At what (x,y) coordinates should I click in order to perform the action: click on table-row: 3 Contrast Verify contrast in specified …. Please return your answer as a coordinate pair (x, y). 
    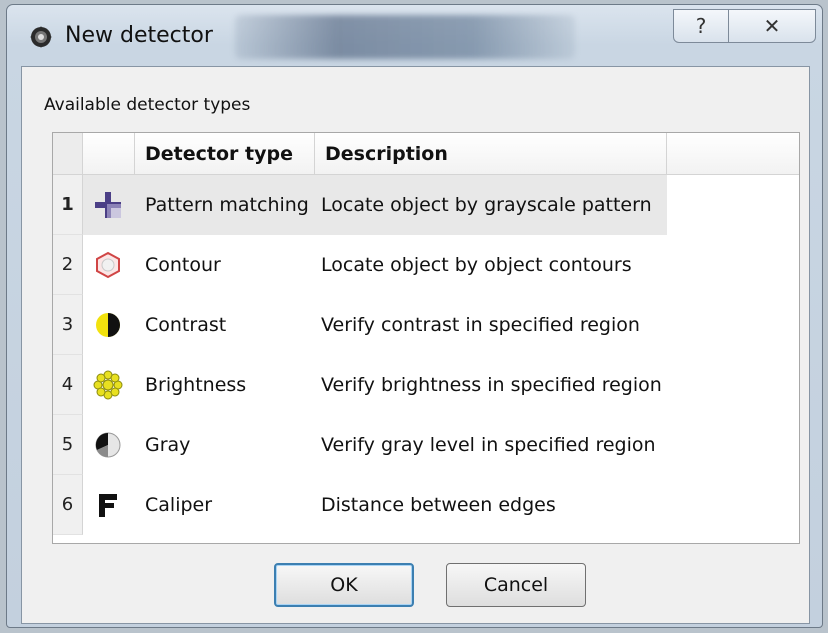
    Looking at the image, I should click on (426, 325).